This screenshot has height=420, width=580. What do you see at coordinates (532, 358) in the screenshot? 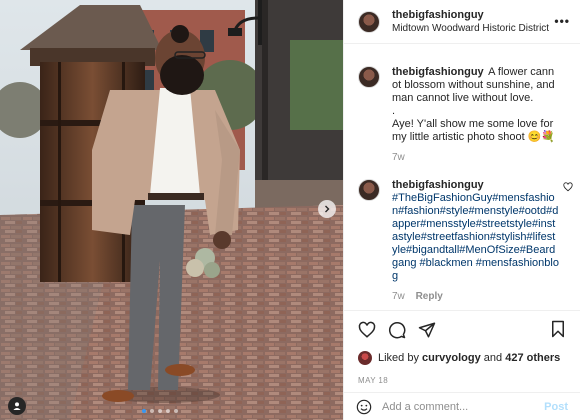
I see `likes-others: 427 others` at bounding box center [532, 358].